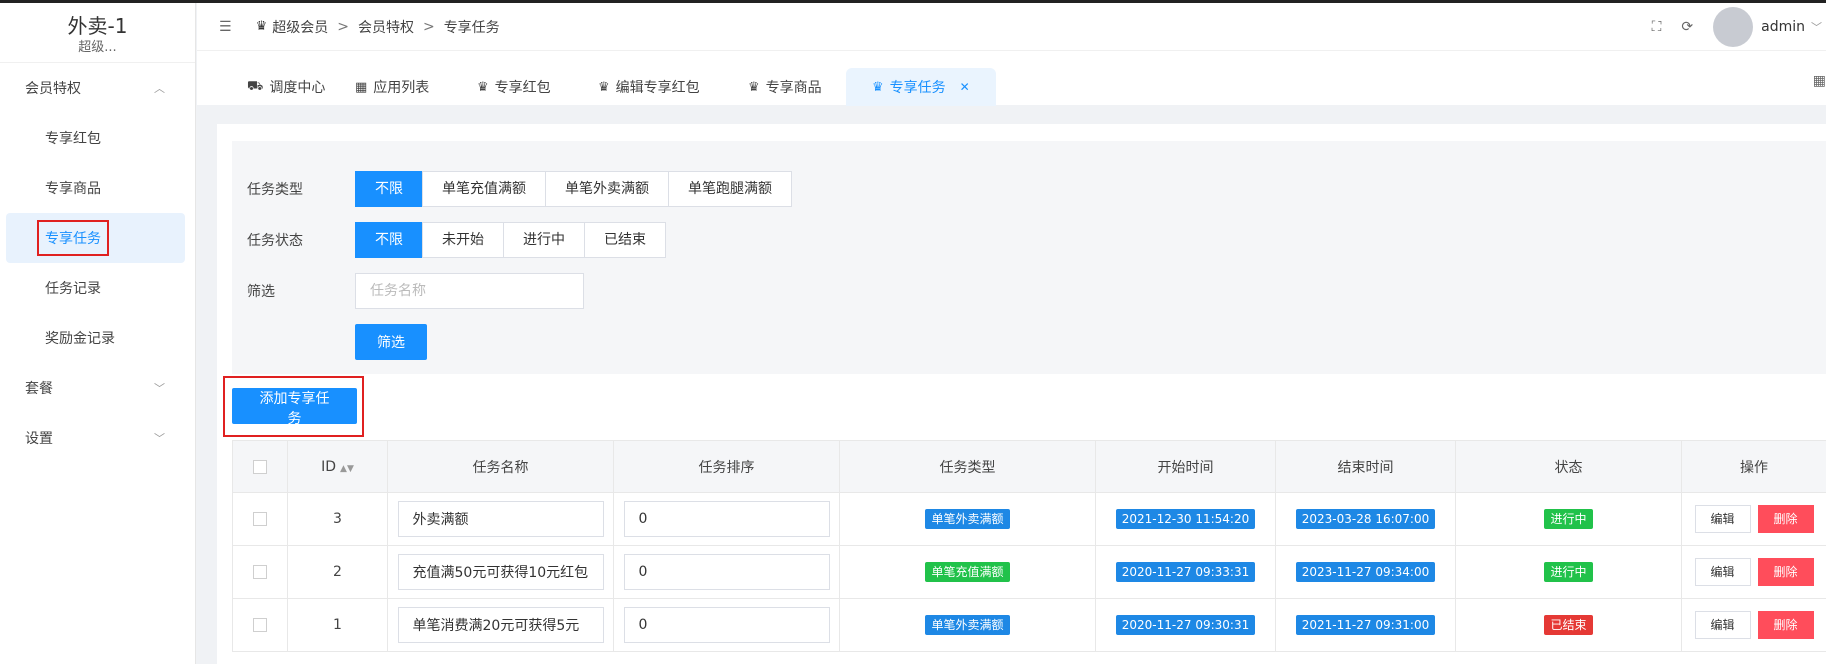 Image resolution: width=1826 pixels, height=664 pixels. I want to click on filter-button: 筛选, so click(391, 342).